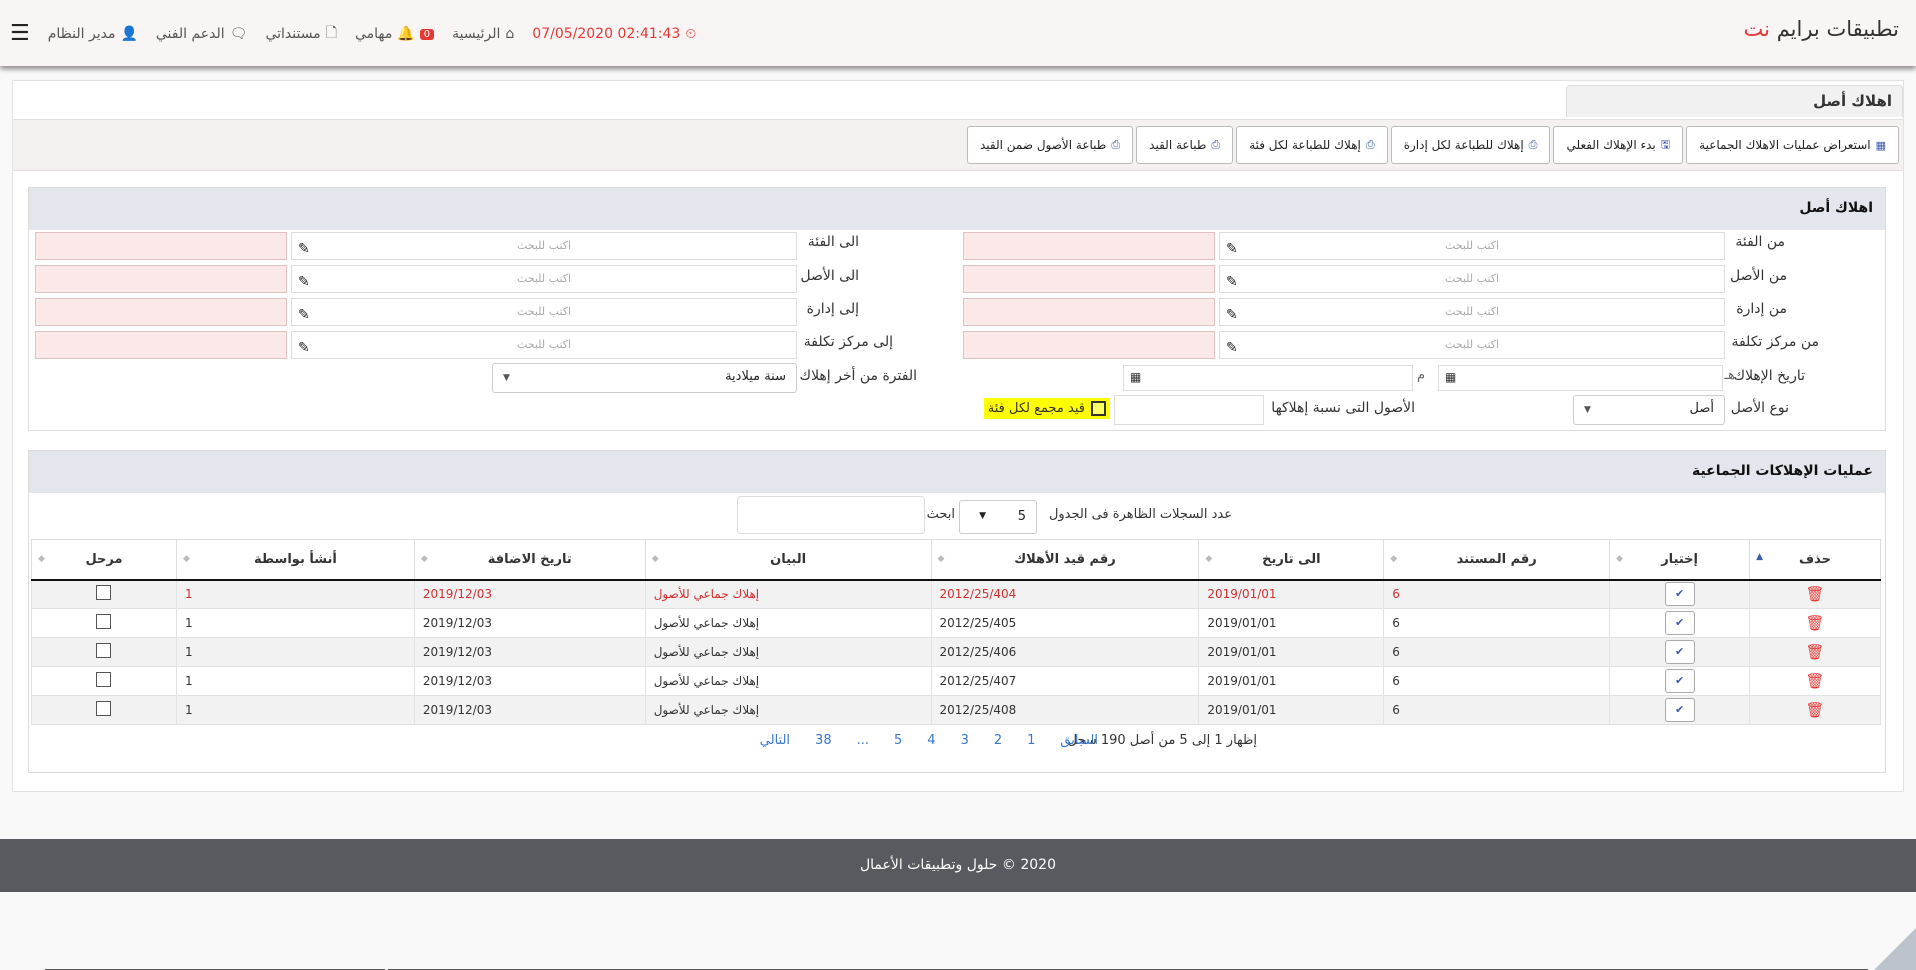  I want to click on scroll-top-corner, so click(1895, 949).